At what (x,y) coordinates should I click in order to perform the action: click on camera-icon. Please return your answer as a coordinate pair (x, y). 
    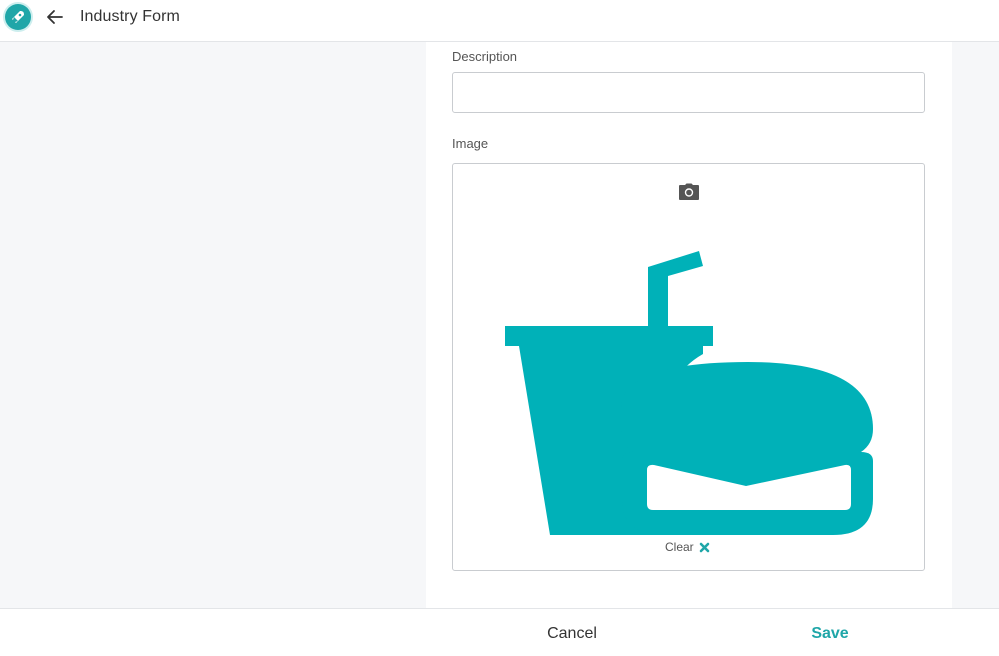
    Looking at the image, I should click on (689, 191).